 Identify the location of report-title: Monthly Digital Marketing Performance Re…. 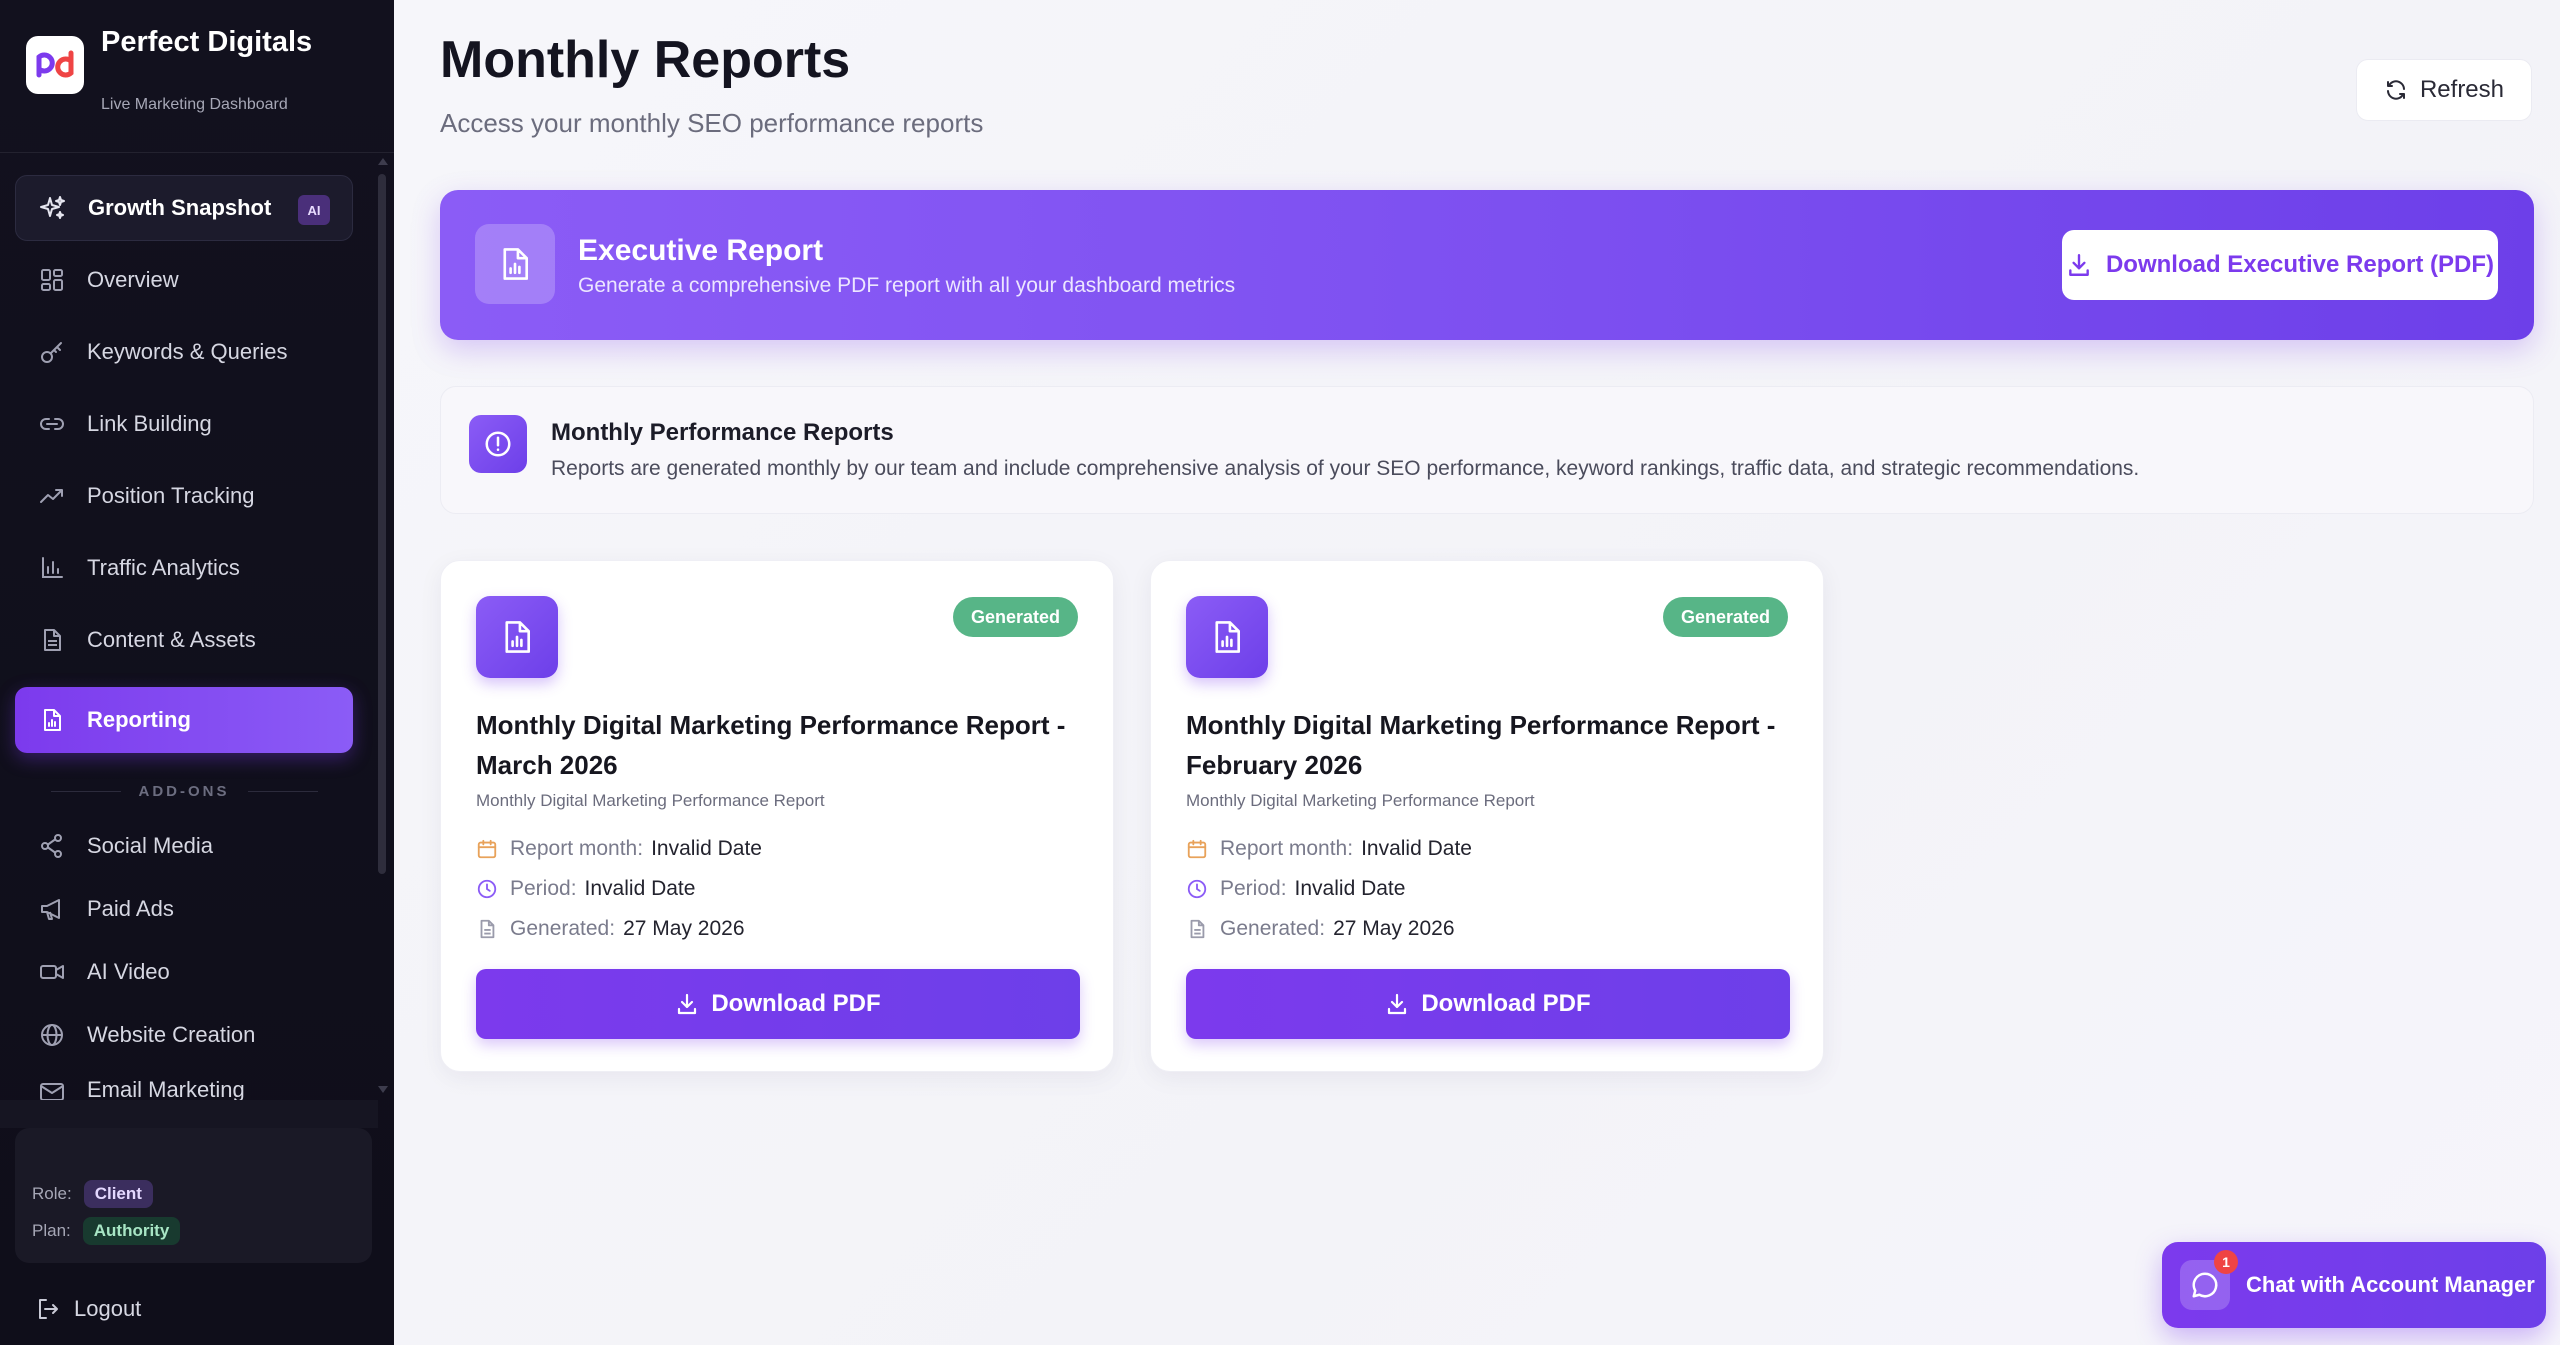
(1481, 745).